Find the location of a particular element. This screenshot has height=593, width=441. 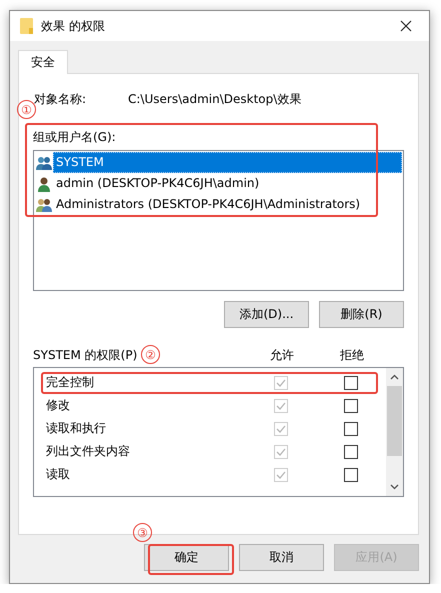

group-list-label: 组或用户名(G): is located at coordinates (75, 137).